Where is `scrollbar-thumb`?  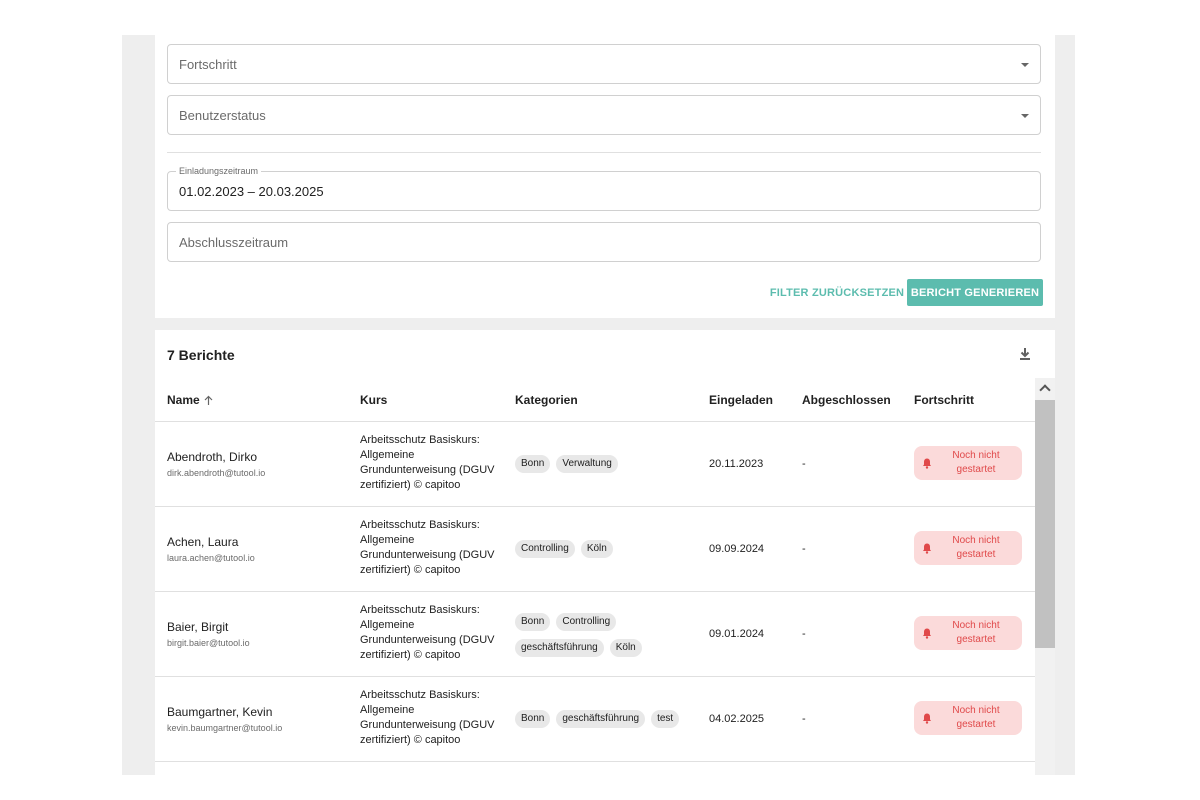 scrollbar-thumb is located at coordinates (1045, 524).